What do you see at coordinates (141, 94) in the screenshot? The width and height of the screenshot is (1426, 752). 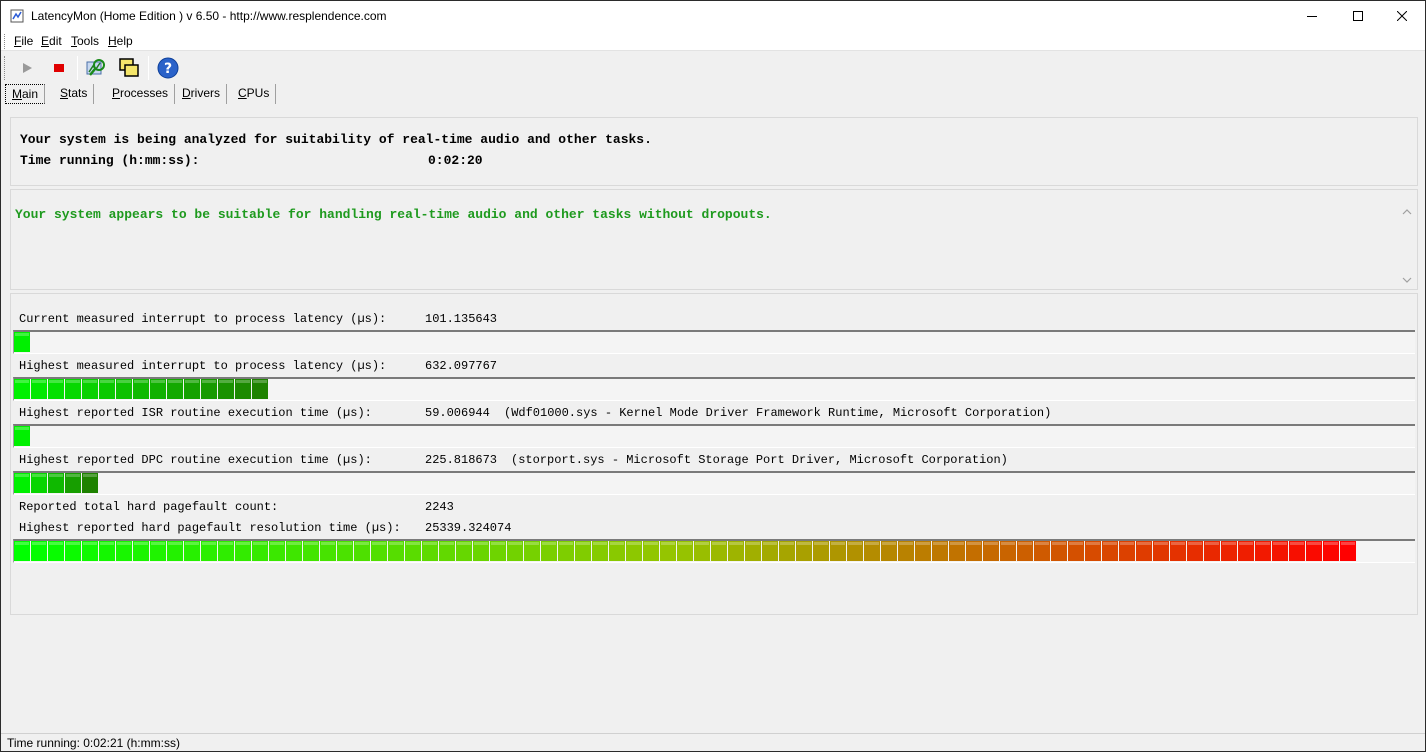 I see `tab-processes: Processes` at bounding box center [141, 94].